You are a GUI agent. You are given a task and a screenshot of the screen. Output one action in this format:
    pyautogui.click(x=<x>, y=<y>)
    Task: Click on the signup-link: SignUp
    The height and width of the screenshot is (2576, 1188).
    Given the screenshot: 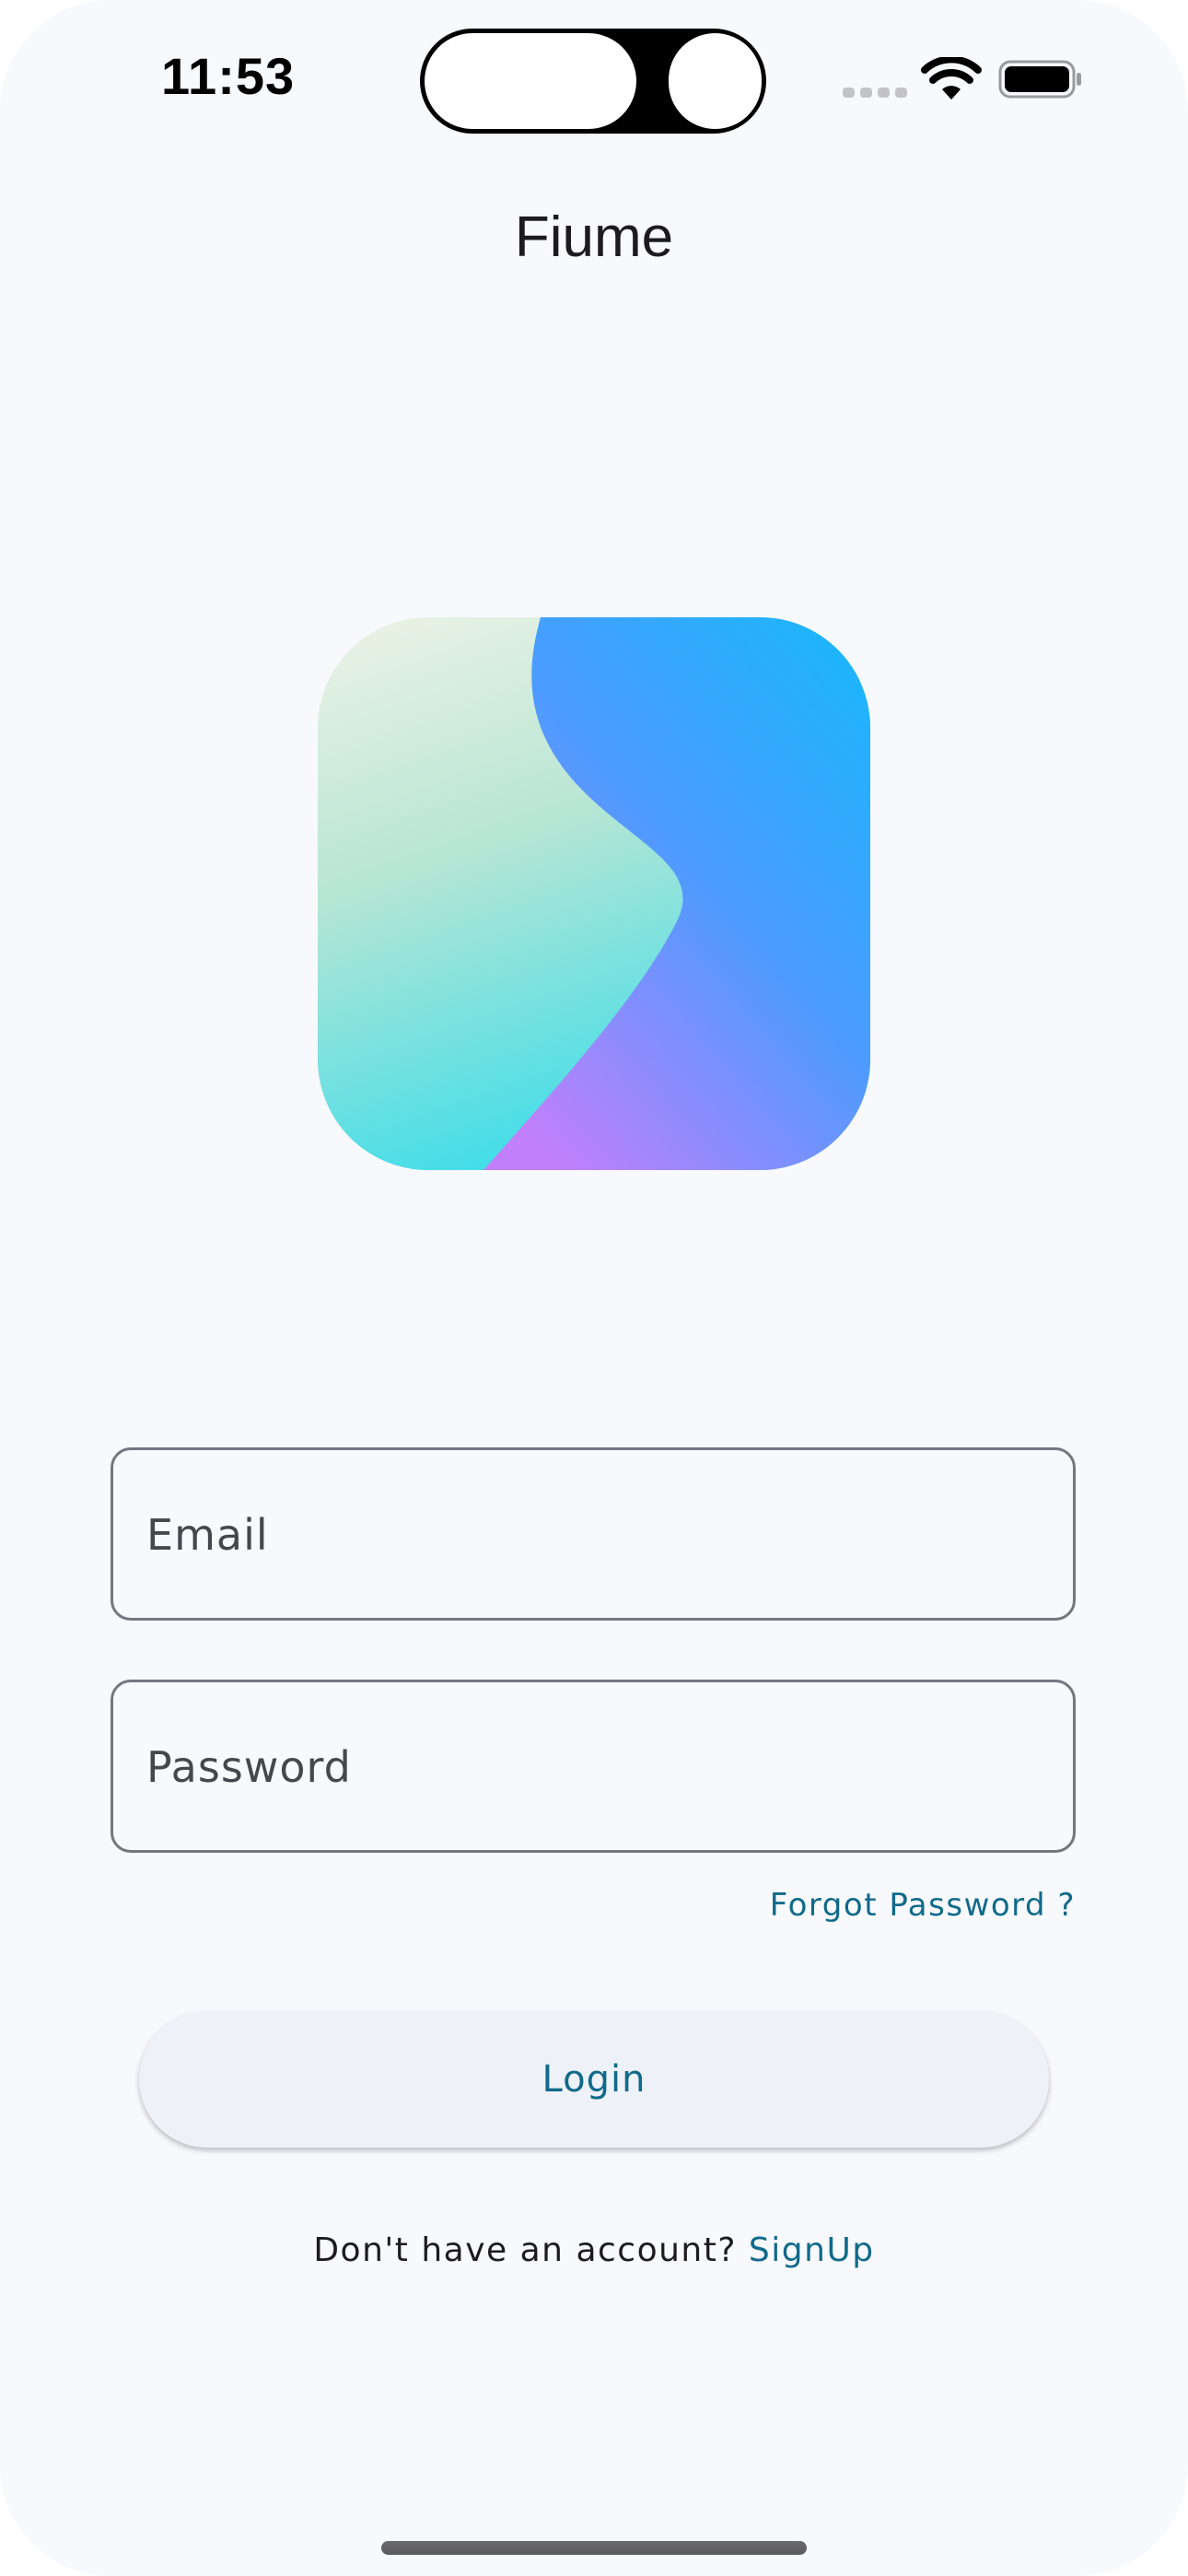 What is the action you would take?
    pyautogui.click(x=812, y=2250)
    